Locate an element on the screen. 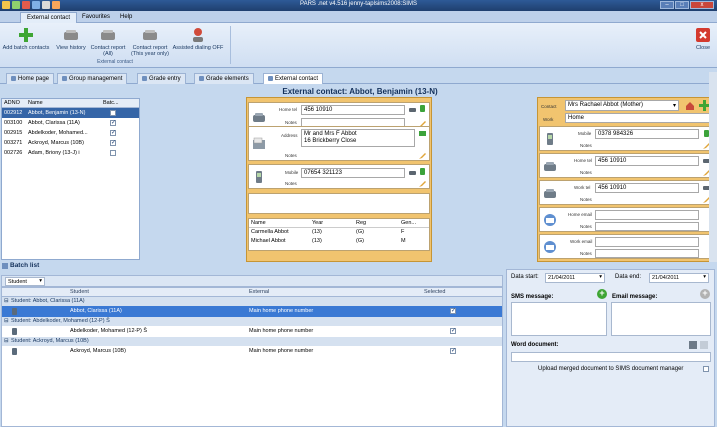  minimize-button: – is located at coordinates (667, 5).